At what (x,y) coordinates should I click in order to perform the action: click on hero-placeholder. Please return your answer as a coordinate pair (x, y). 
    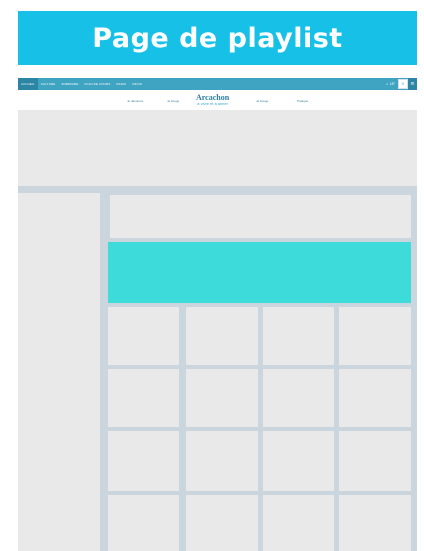
    Looking at the image, I should click on (217, 148).